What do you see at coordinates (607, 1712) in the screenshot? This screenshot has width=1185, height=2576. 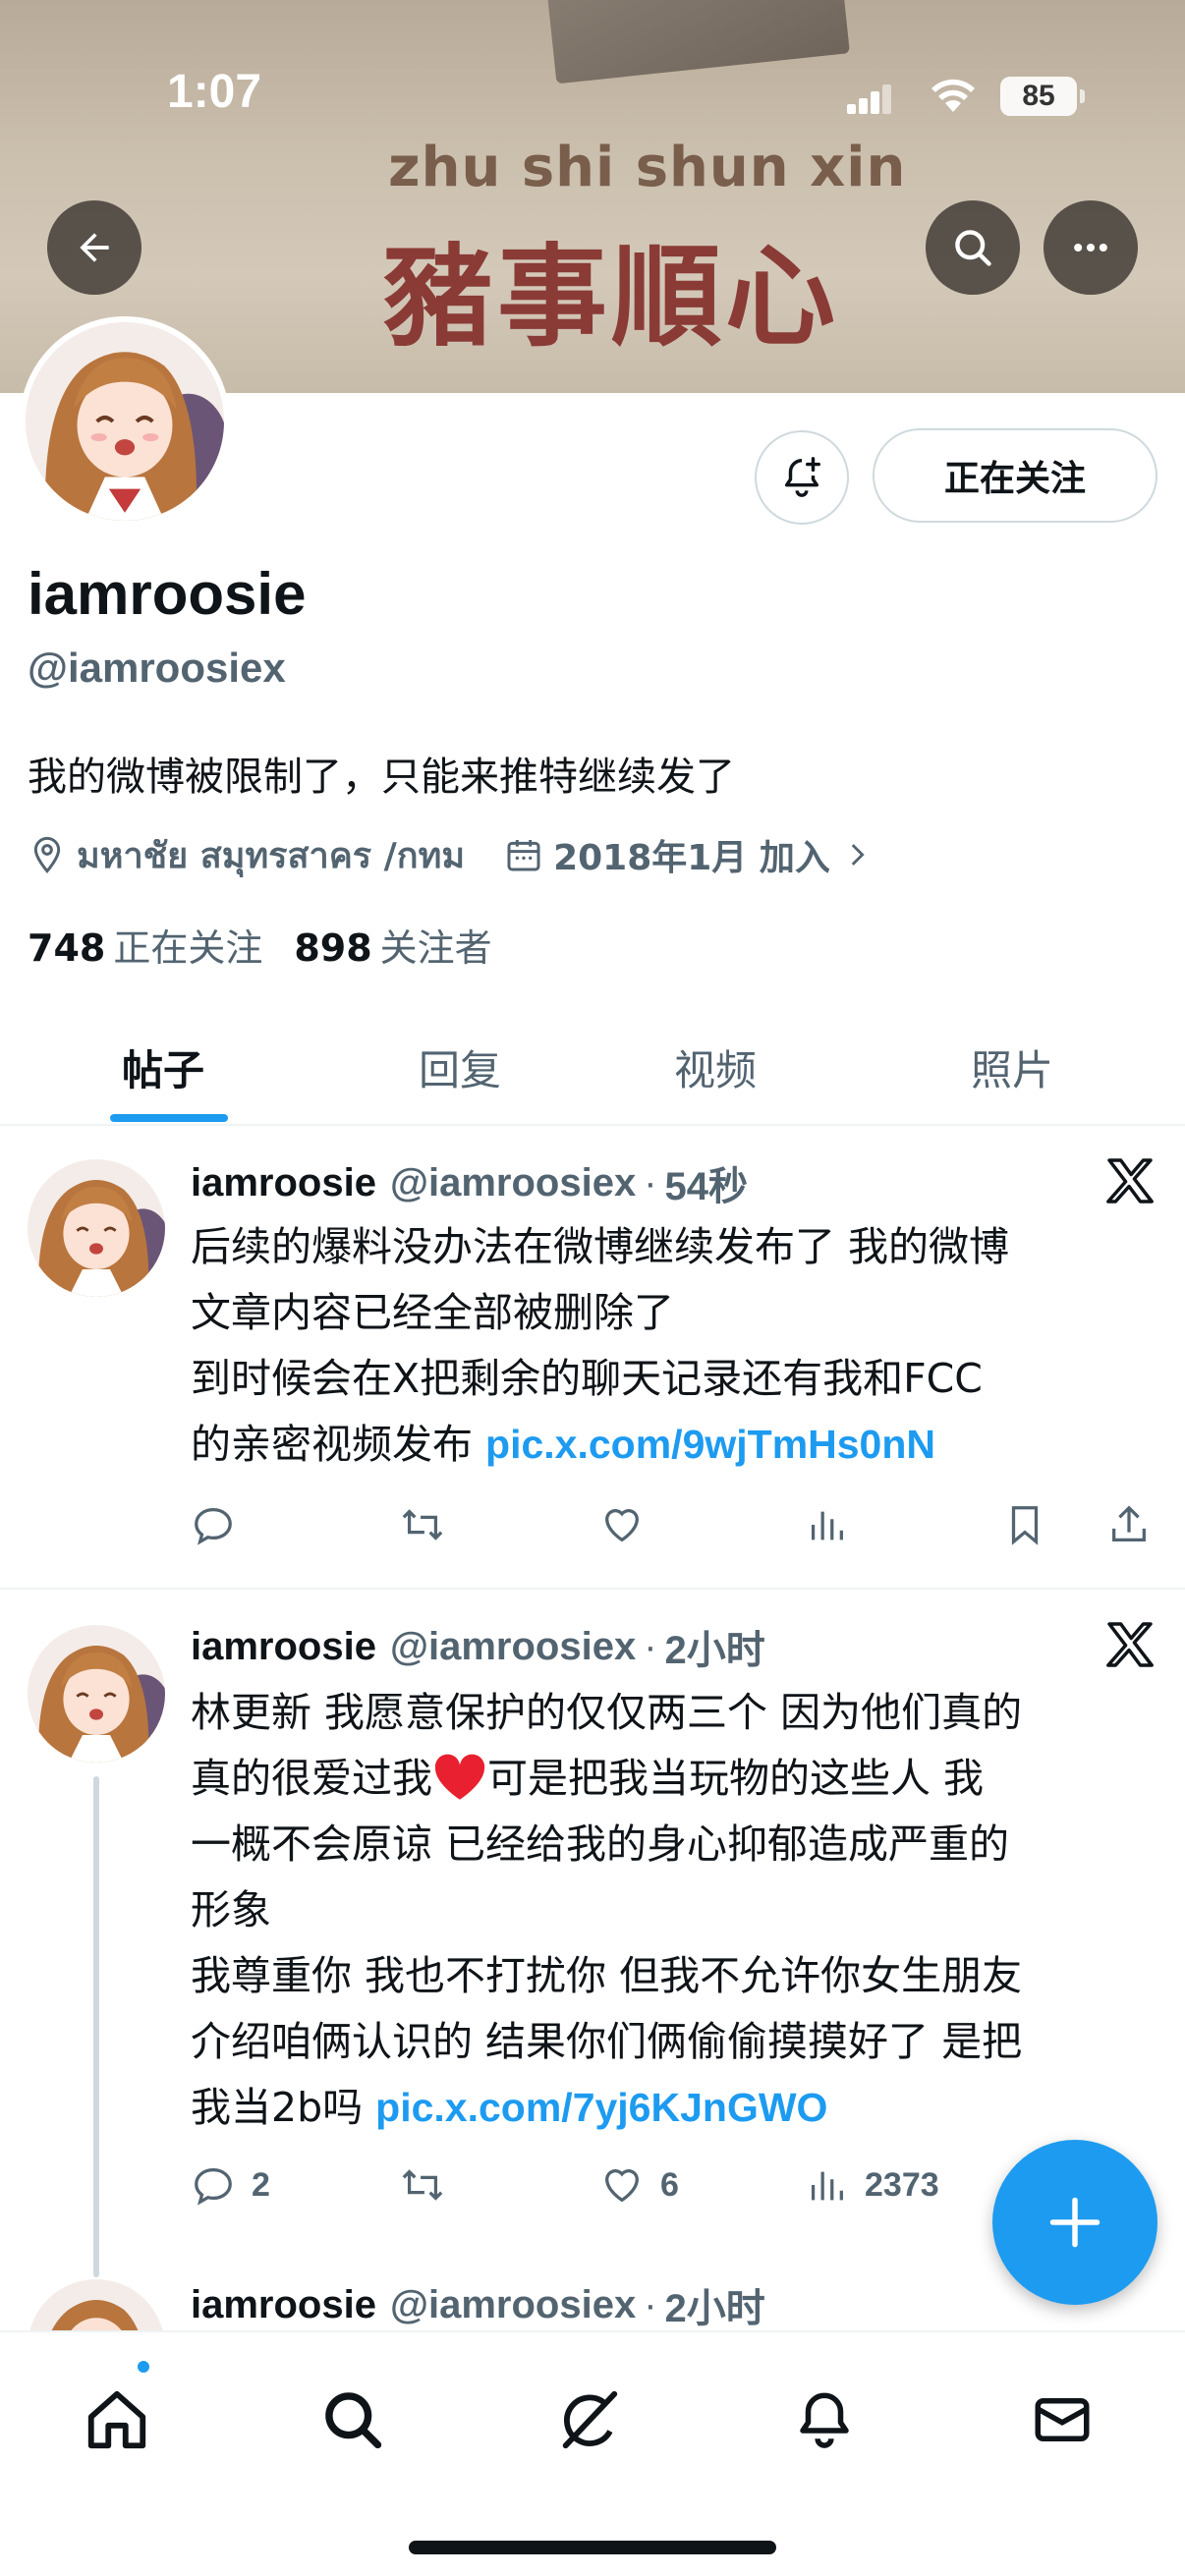 I see `tweet-line: 林更新 我愿意保护的仅仅两三个 因为他们真的` at bounding box center [607, 1712].